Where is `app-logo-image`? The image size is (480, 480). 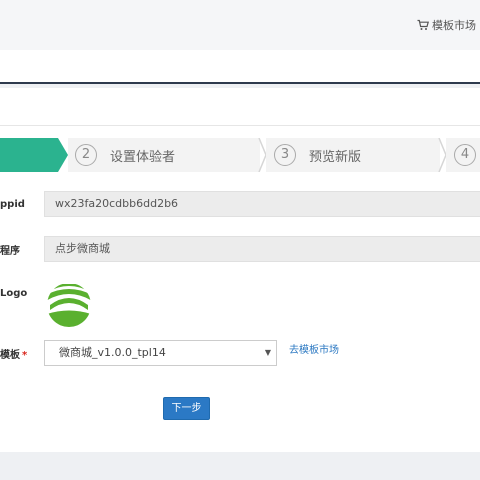
app-logo-image is located at coordinates (69, 305).